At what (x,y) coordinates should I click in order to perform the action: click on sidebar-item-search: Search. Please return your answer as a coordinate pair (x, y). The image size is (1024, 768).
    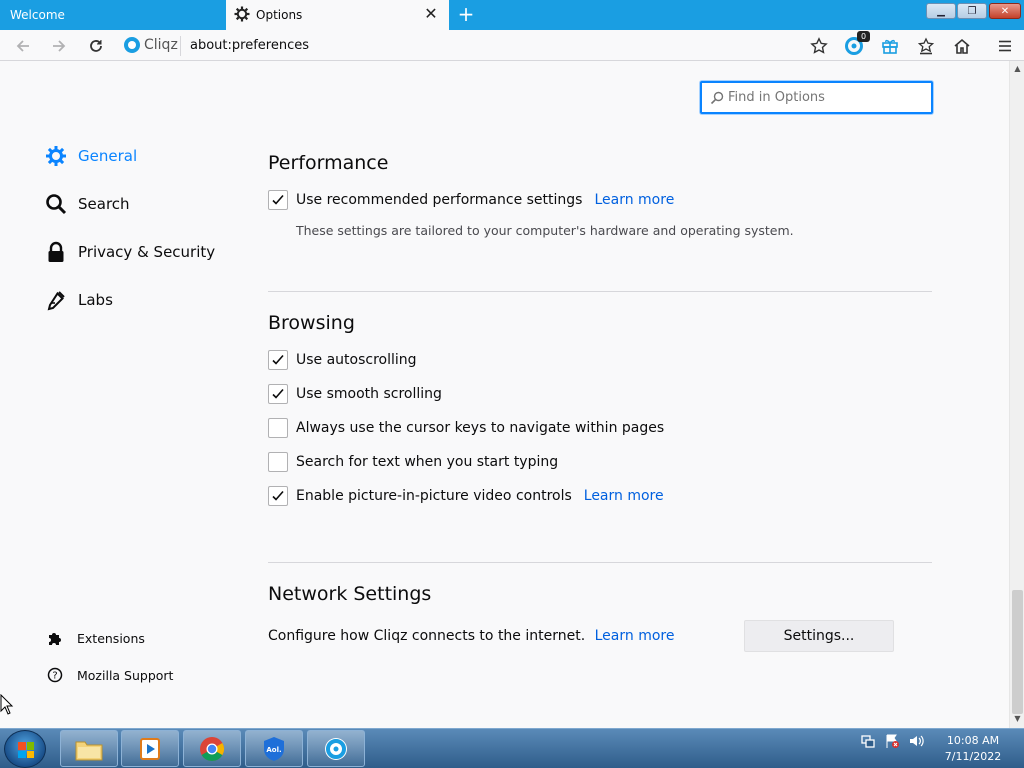
    Looking at the image, I should click on (87, 204).